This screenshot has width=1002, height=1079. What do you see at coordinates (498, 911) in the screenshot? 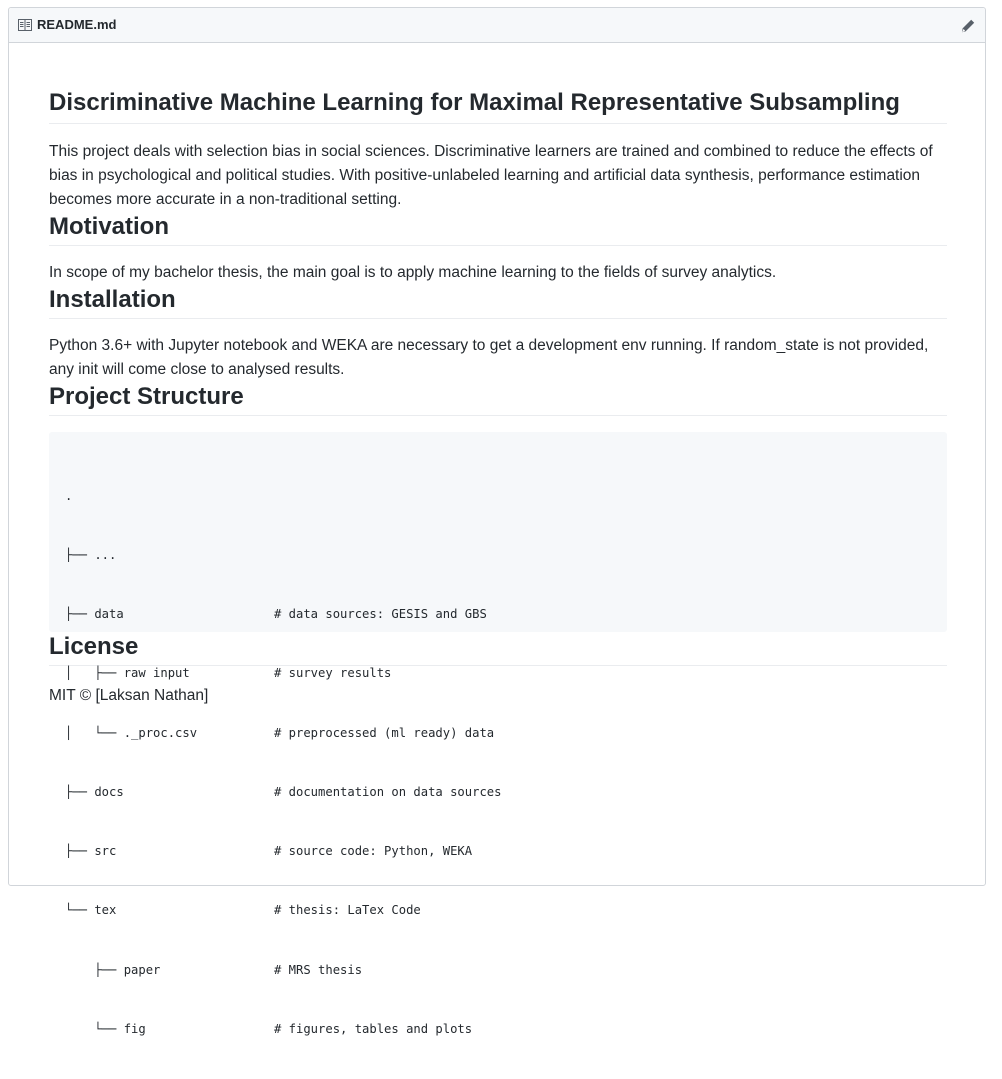
I see `tree-line: └── tex # thesis: LaTex Code` at bounding box center [498, 911].